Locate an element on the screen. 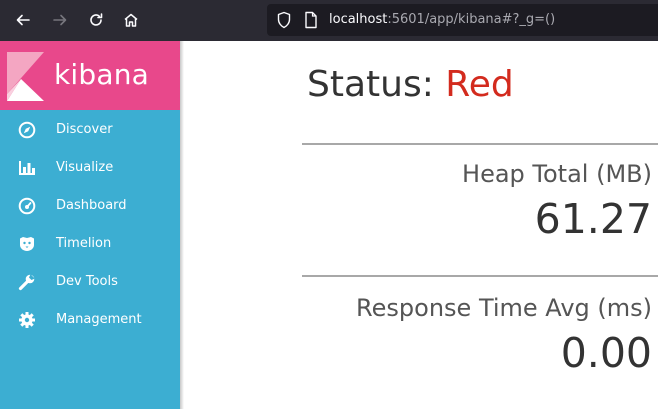 The height and width of the screenshot is (409, 658). home-icon is located at coordinates (131, 20).